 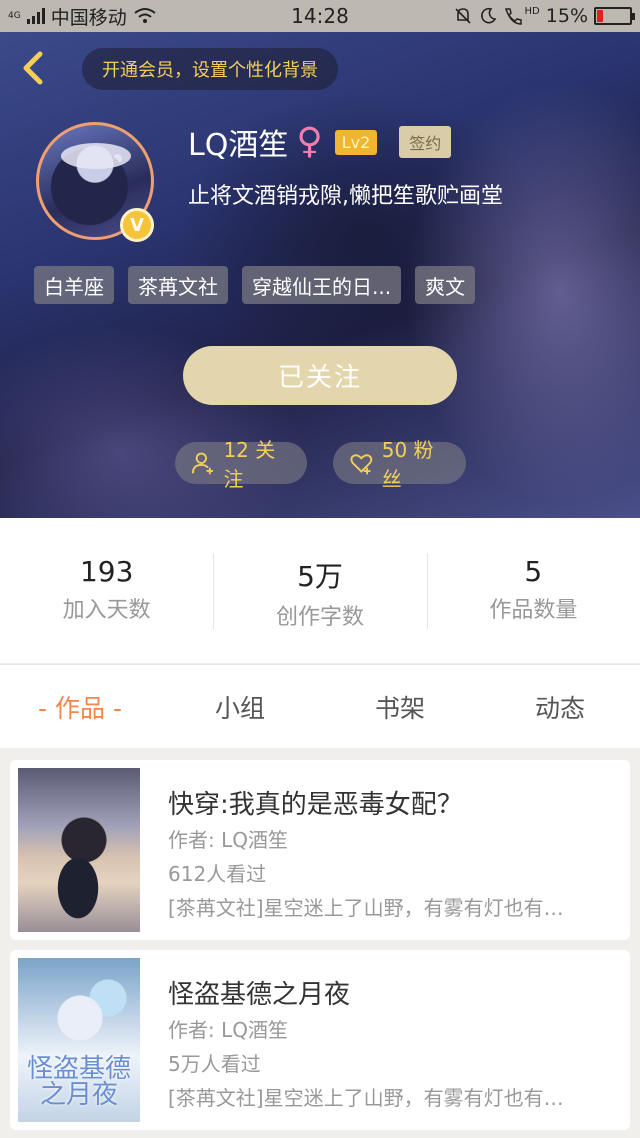 I want to click on female-icon: ♀, so click(x=309, y=141).